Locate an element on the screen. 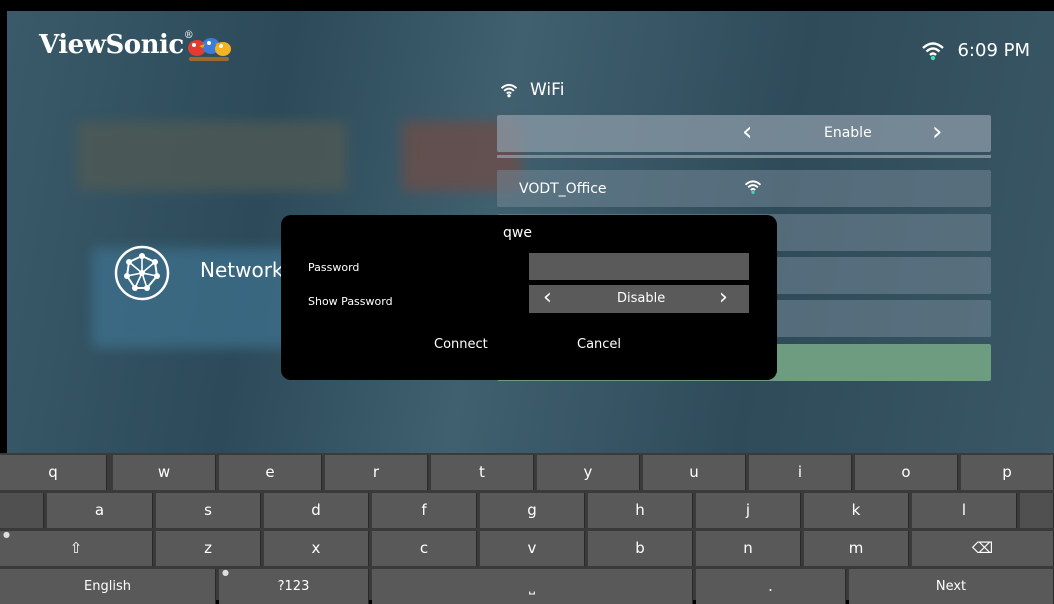 This screenshot has height=604, width=1054. keyboard-row-4: English ● ?123 ⎵ . Next is located at coordinates (527, 586).